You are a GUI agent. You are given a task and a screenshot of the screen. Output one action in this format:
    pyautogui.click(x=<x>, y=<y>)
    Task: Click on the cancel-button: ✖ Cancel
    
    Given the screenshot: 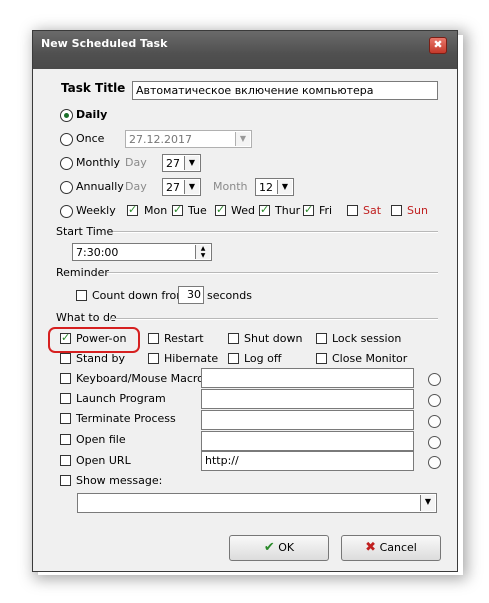 What is the action you would take?
    pyautogui.click(x=391, y=548)
    